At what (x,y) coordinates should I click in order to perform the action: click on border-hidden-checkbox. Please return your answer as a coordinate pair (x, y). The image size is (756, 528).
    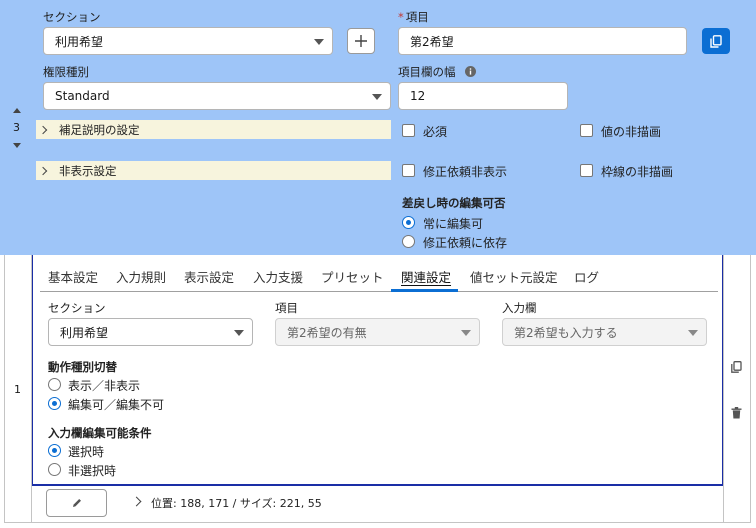
    Looking at the image, I should click on (586, 170).